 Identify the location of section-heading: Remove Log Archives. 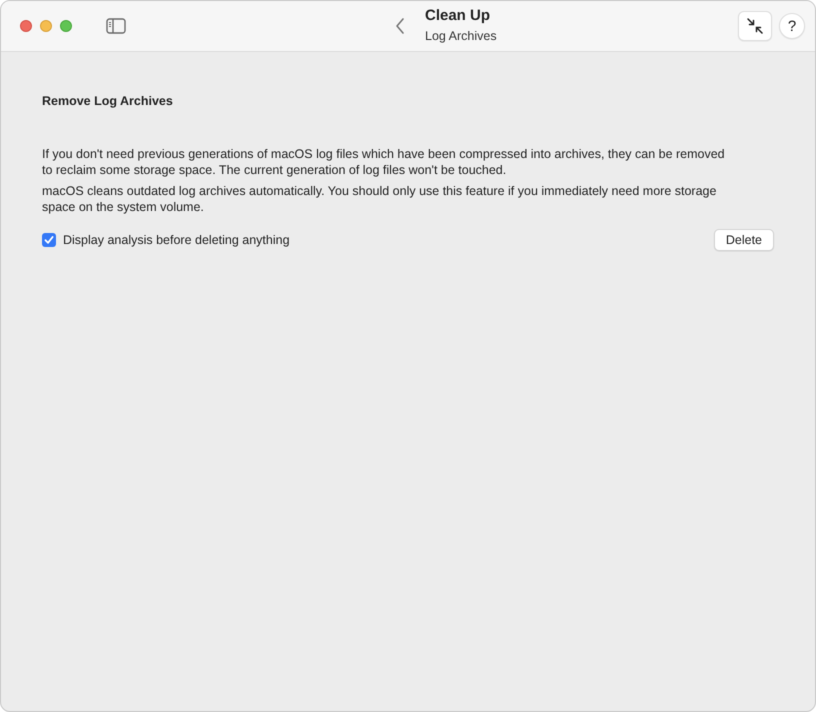
(108, 101).